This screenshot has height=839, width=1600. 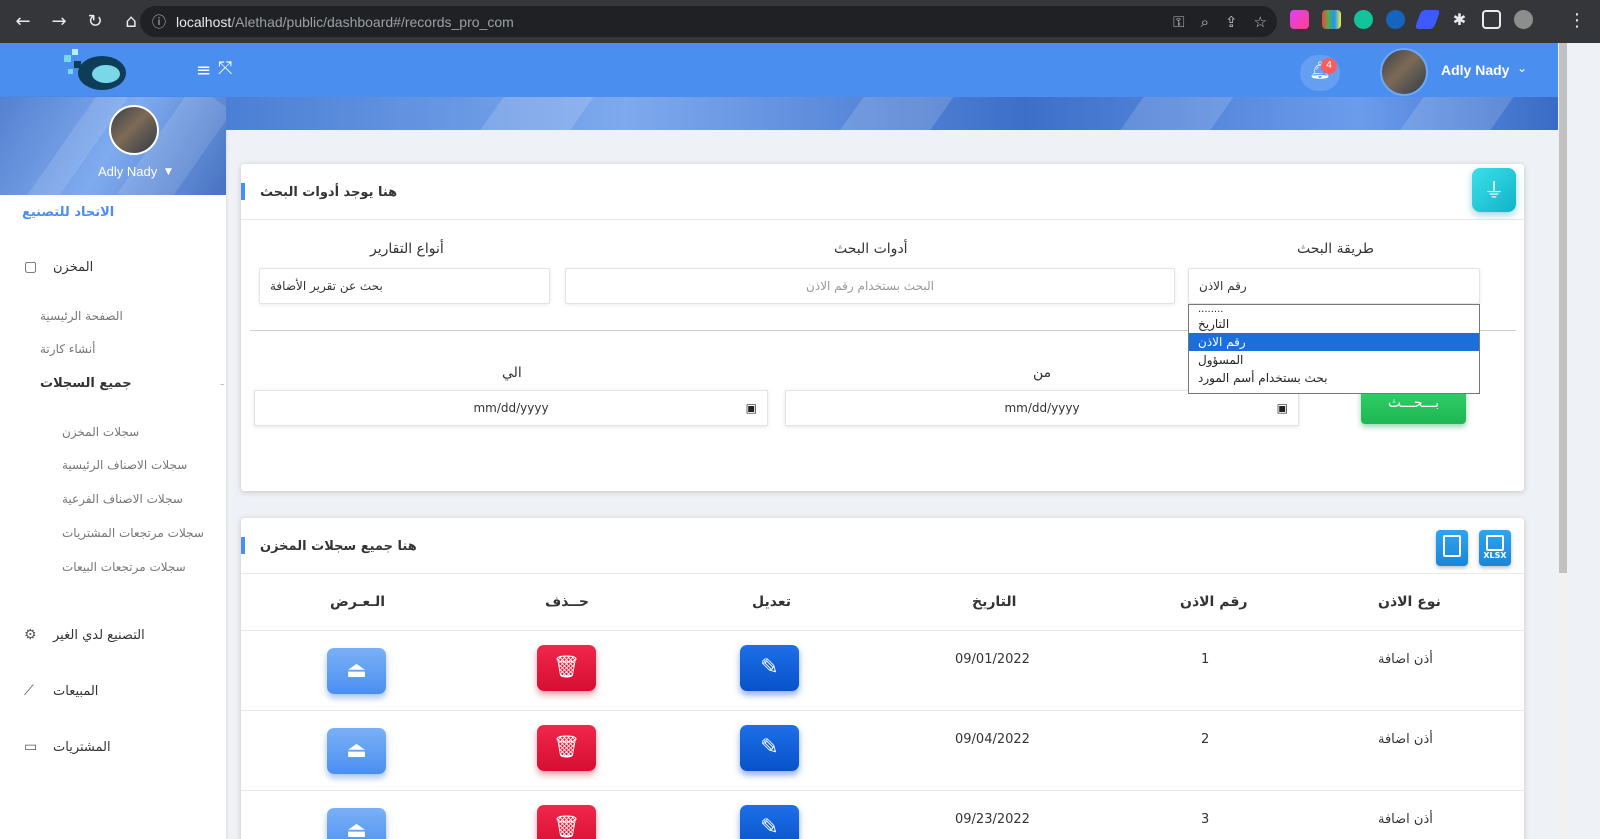 What do you see at coordinates (1178, 22) in the screenshot?
I see `key-icon: ⚿` at bounding box center [1178, 22].